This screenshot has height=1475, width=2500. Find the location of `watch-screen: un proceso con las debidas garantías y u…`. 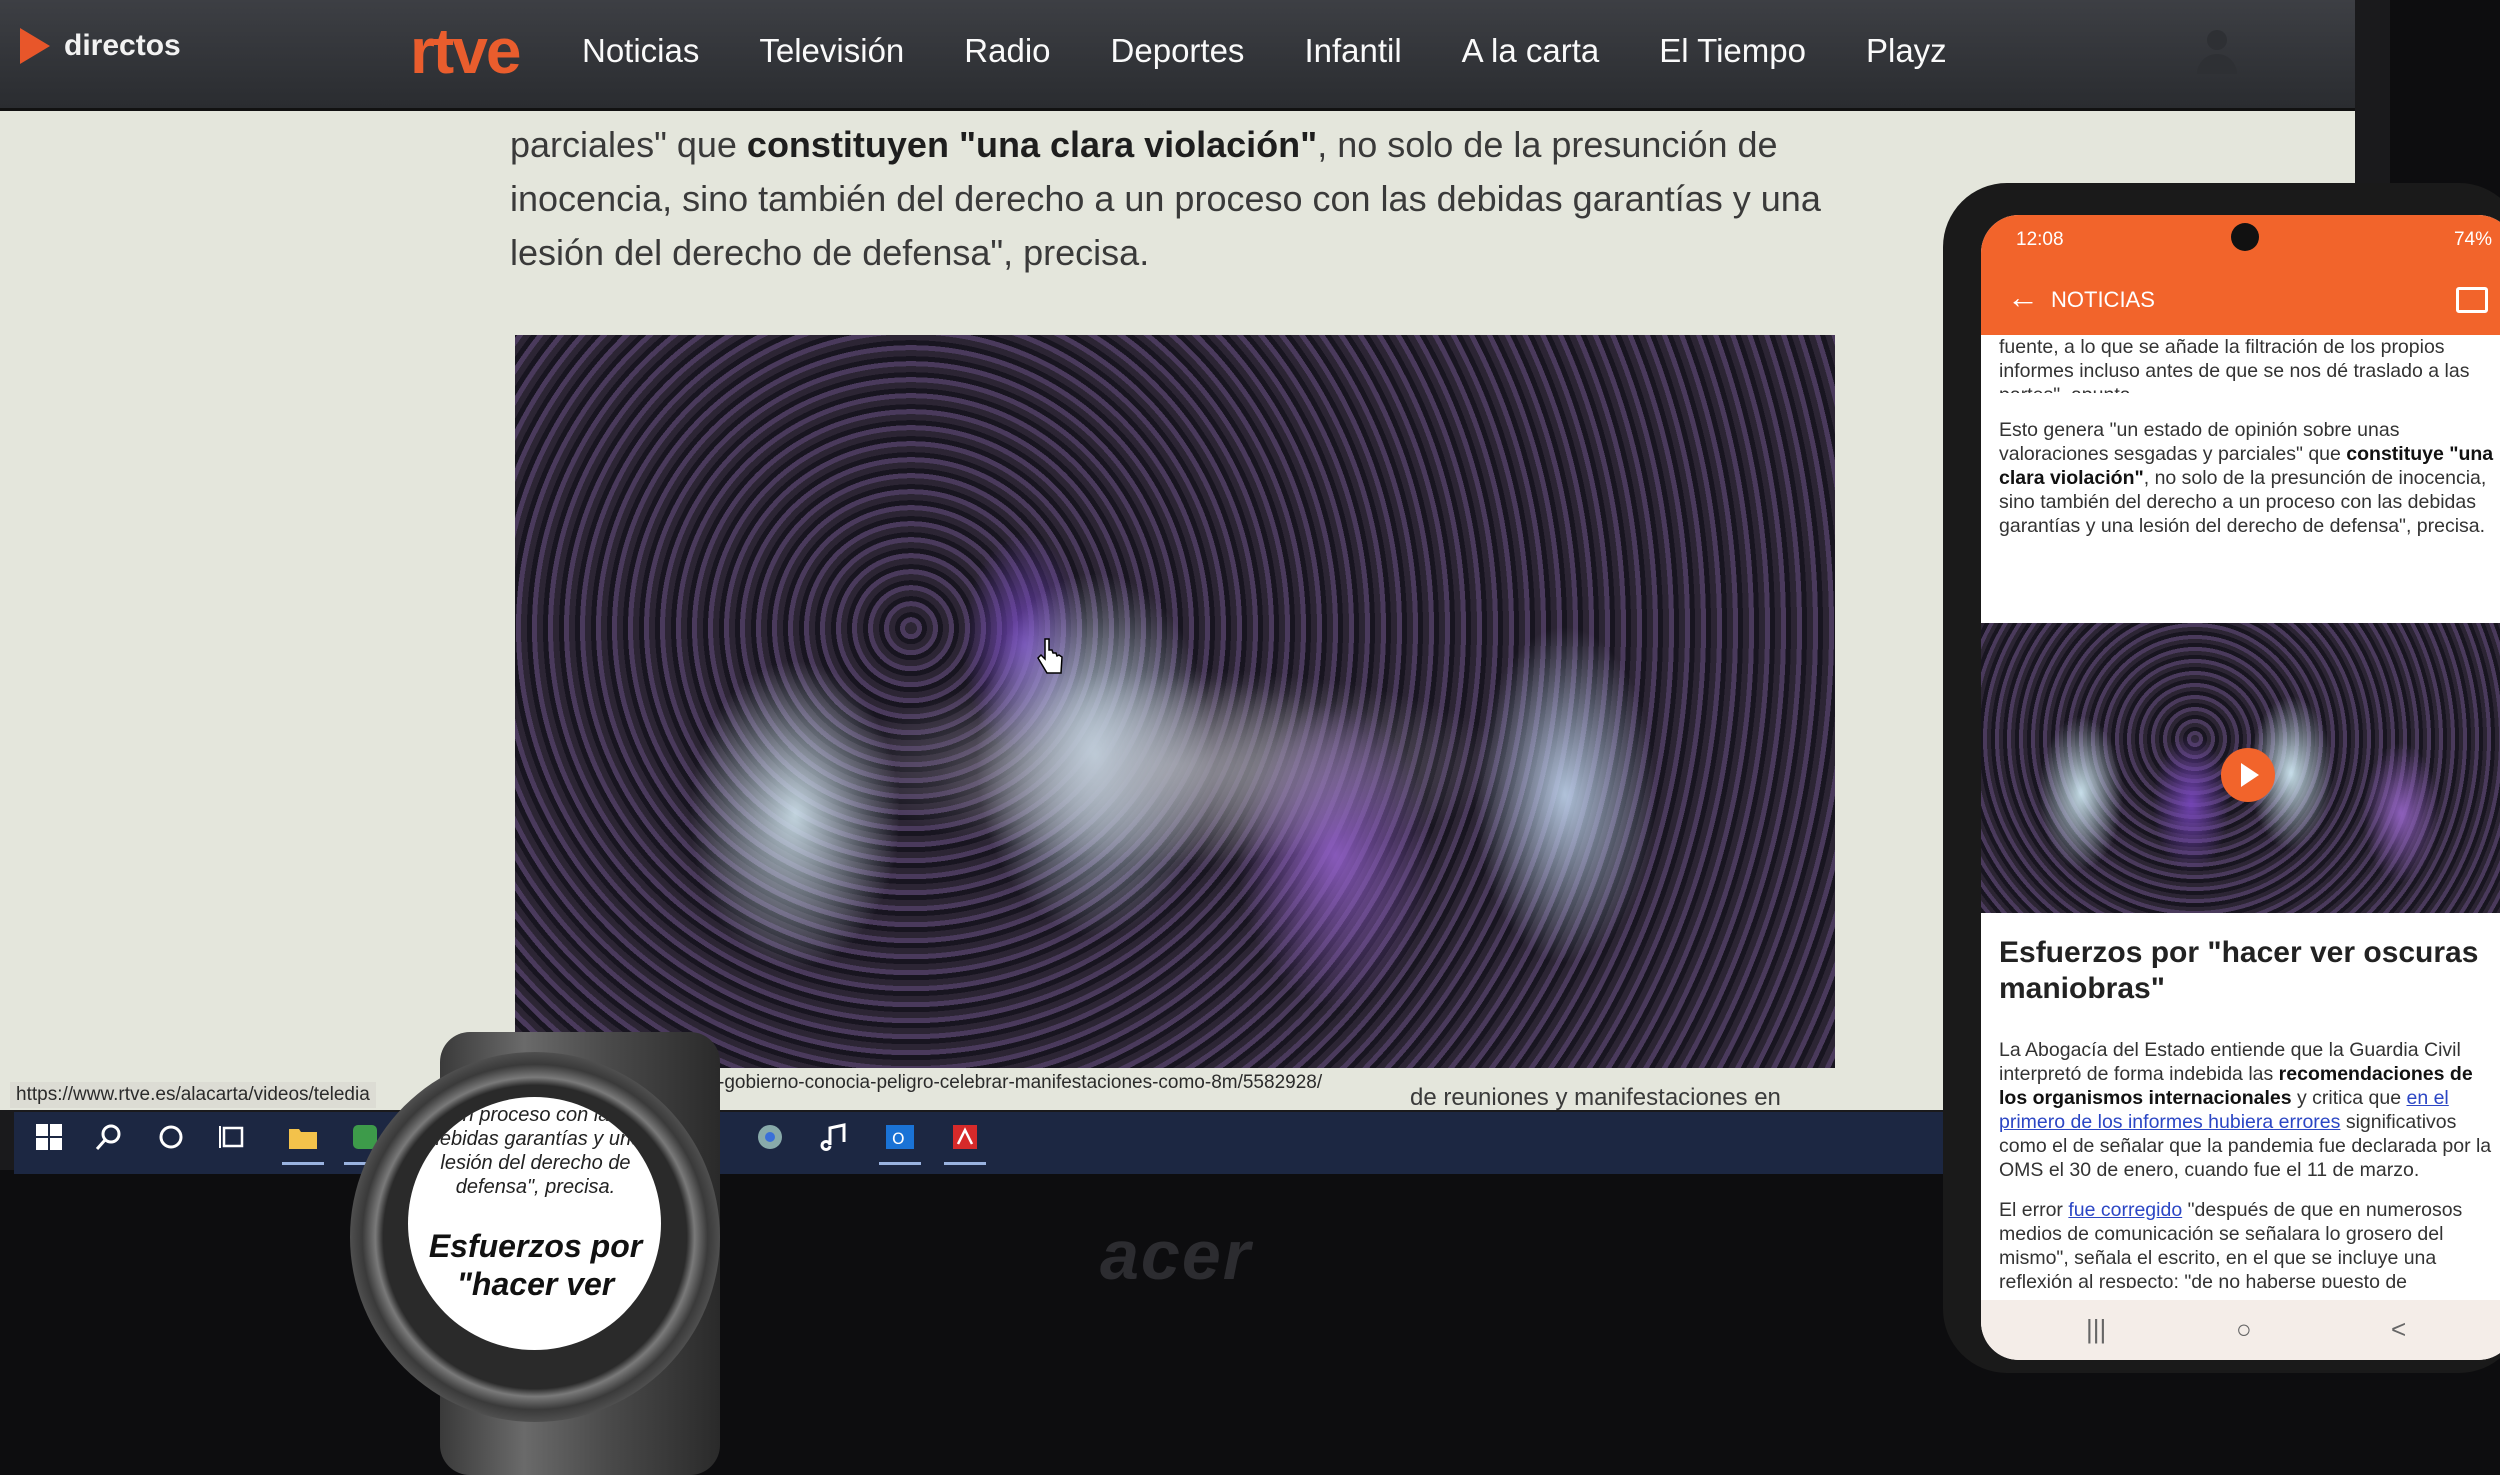

watch-screen: un proceso con las debidas garantías y u… is located at coordinates (534, 1223).